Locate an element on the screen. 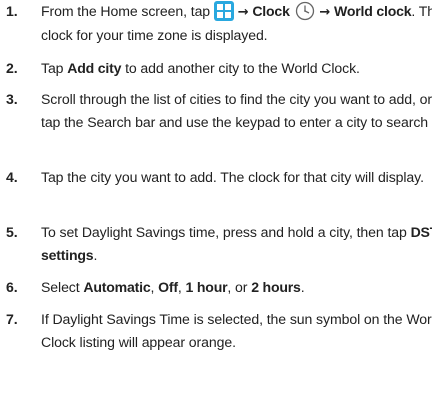 This screenshot has width=432, height=400. clock-label: Clock is located at coordinates (271, 11).